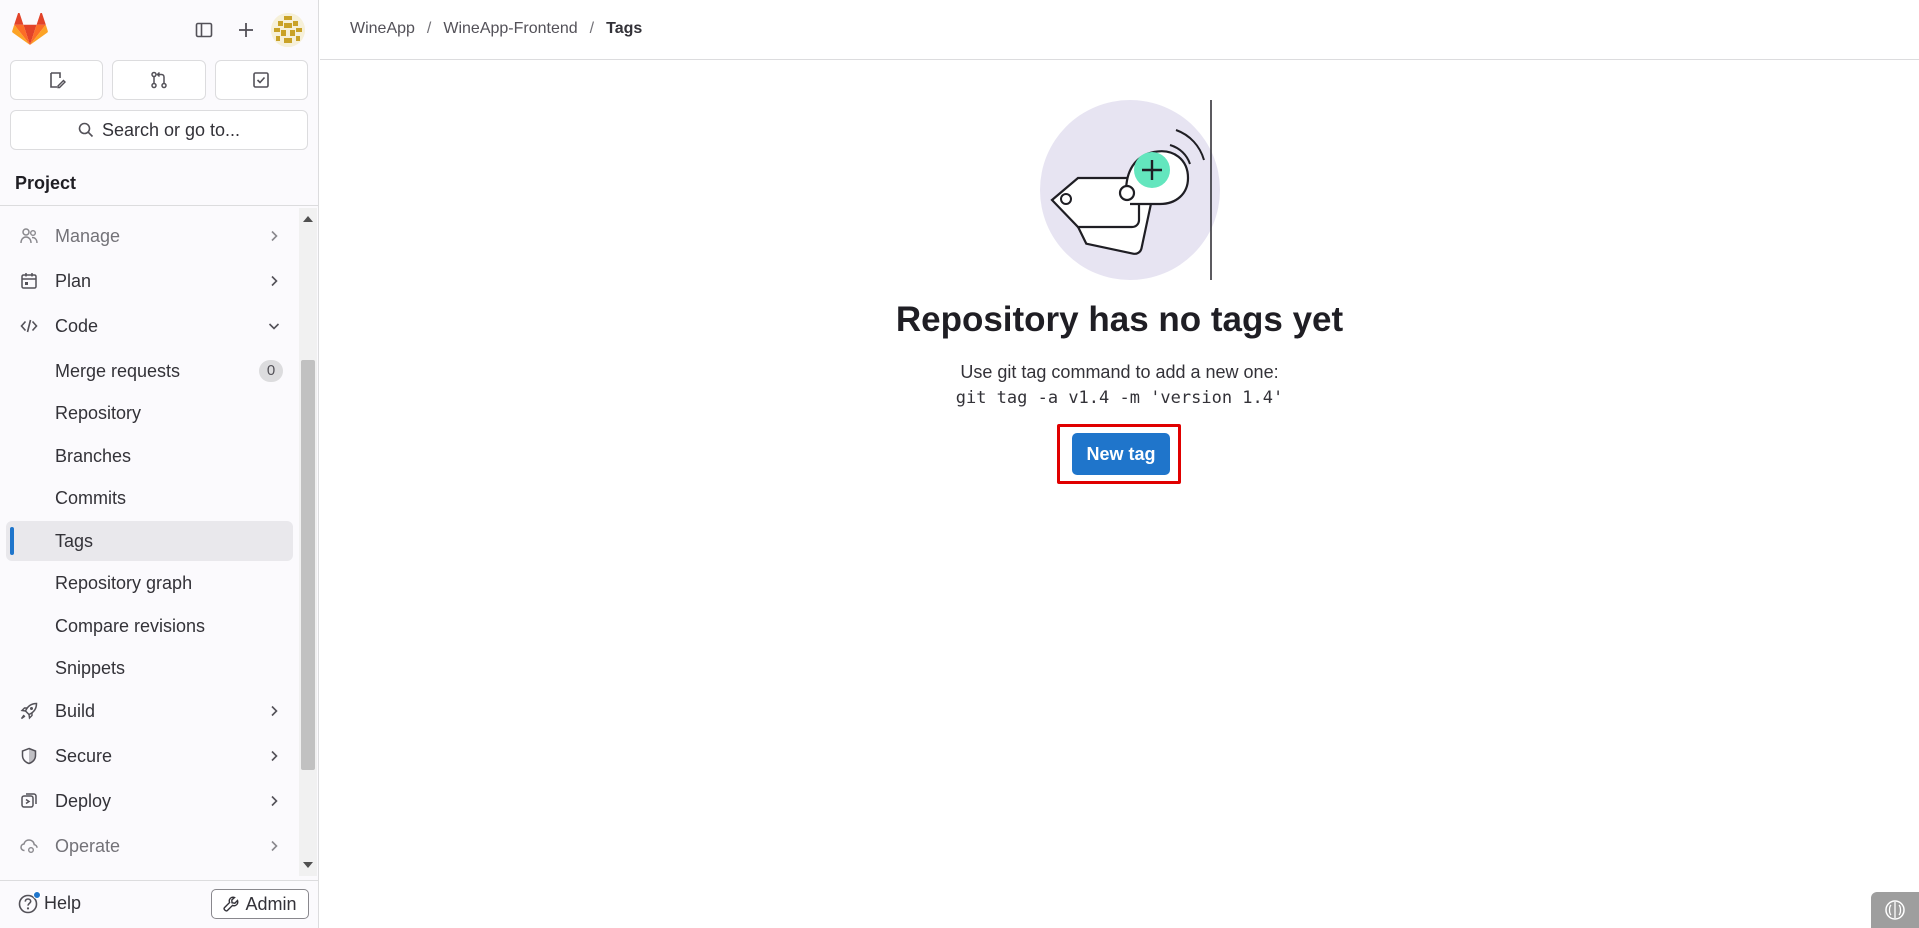 The width and height of the screenshot is (1919, 928). What do you see at coordinates (1119, 319) in the screenshot?
I see `empty-state-title: Repository has no tags yet` at bounding box center [1119, 319].